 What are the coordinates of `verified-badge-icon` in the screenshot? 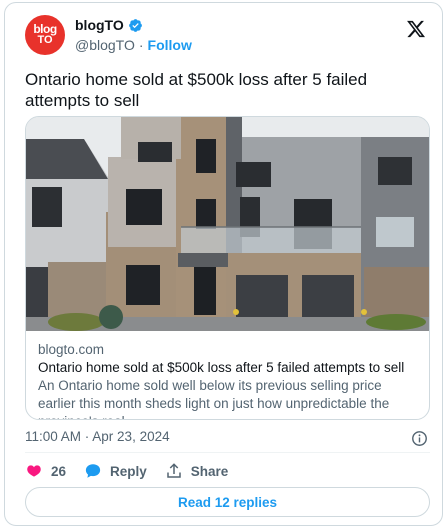 It's located at (135, 25).